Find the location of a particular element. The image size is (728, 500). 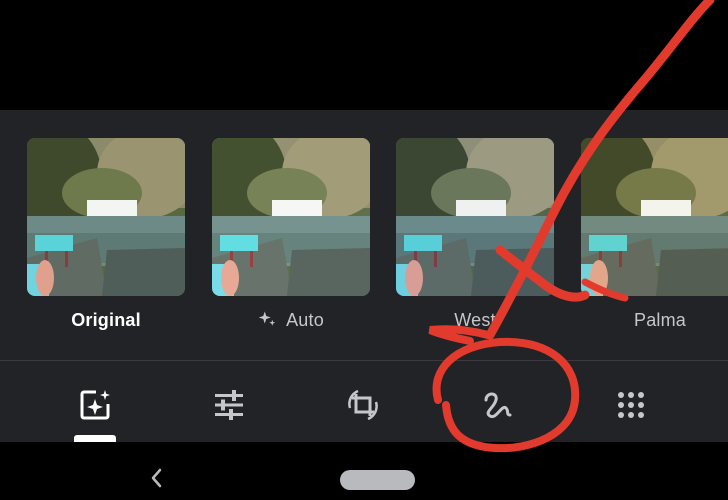

active-tool-indicator is located at coordinates (95, 438).